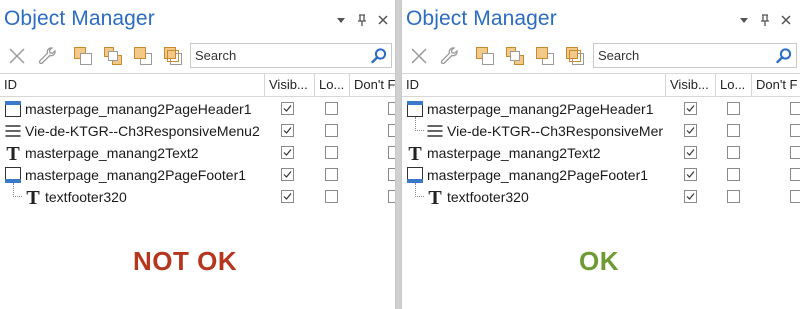 Image resolution: width=800 pixels, height=309 pixels. What do you see at coordinates (599, 261) in the screenshot?
I see `status-annotation: OK` at bounding box center [599, 261].